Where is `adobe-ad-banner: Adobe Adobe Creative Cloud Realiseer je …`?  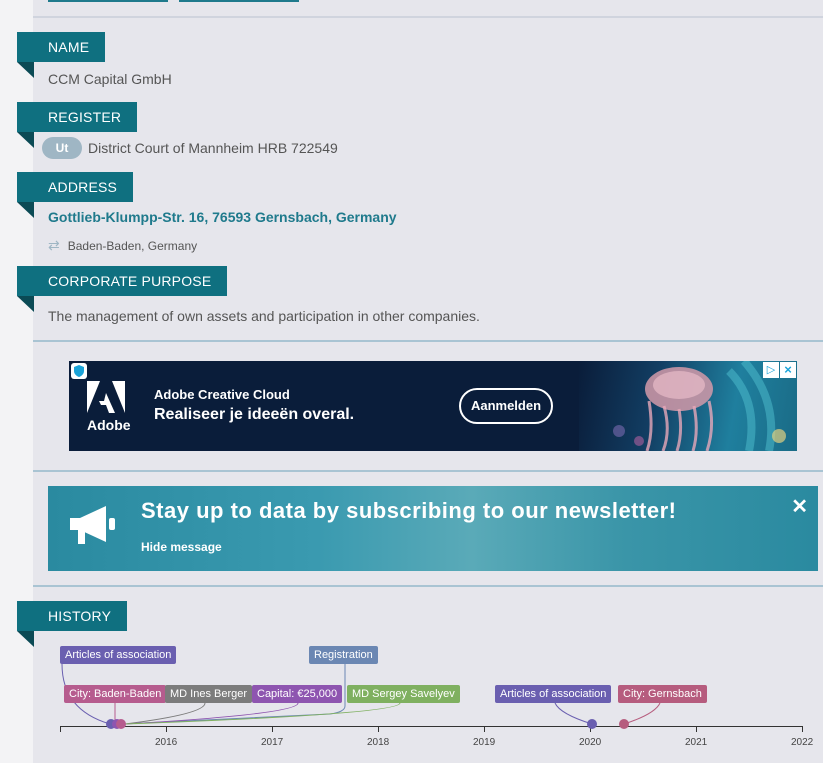
adobe-ad-banner: Adobe Adobe Creative Cloud Realiseer je … is located at coordinates (433, 406).